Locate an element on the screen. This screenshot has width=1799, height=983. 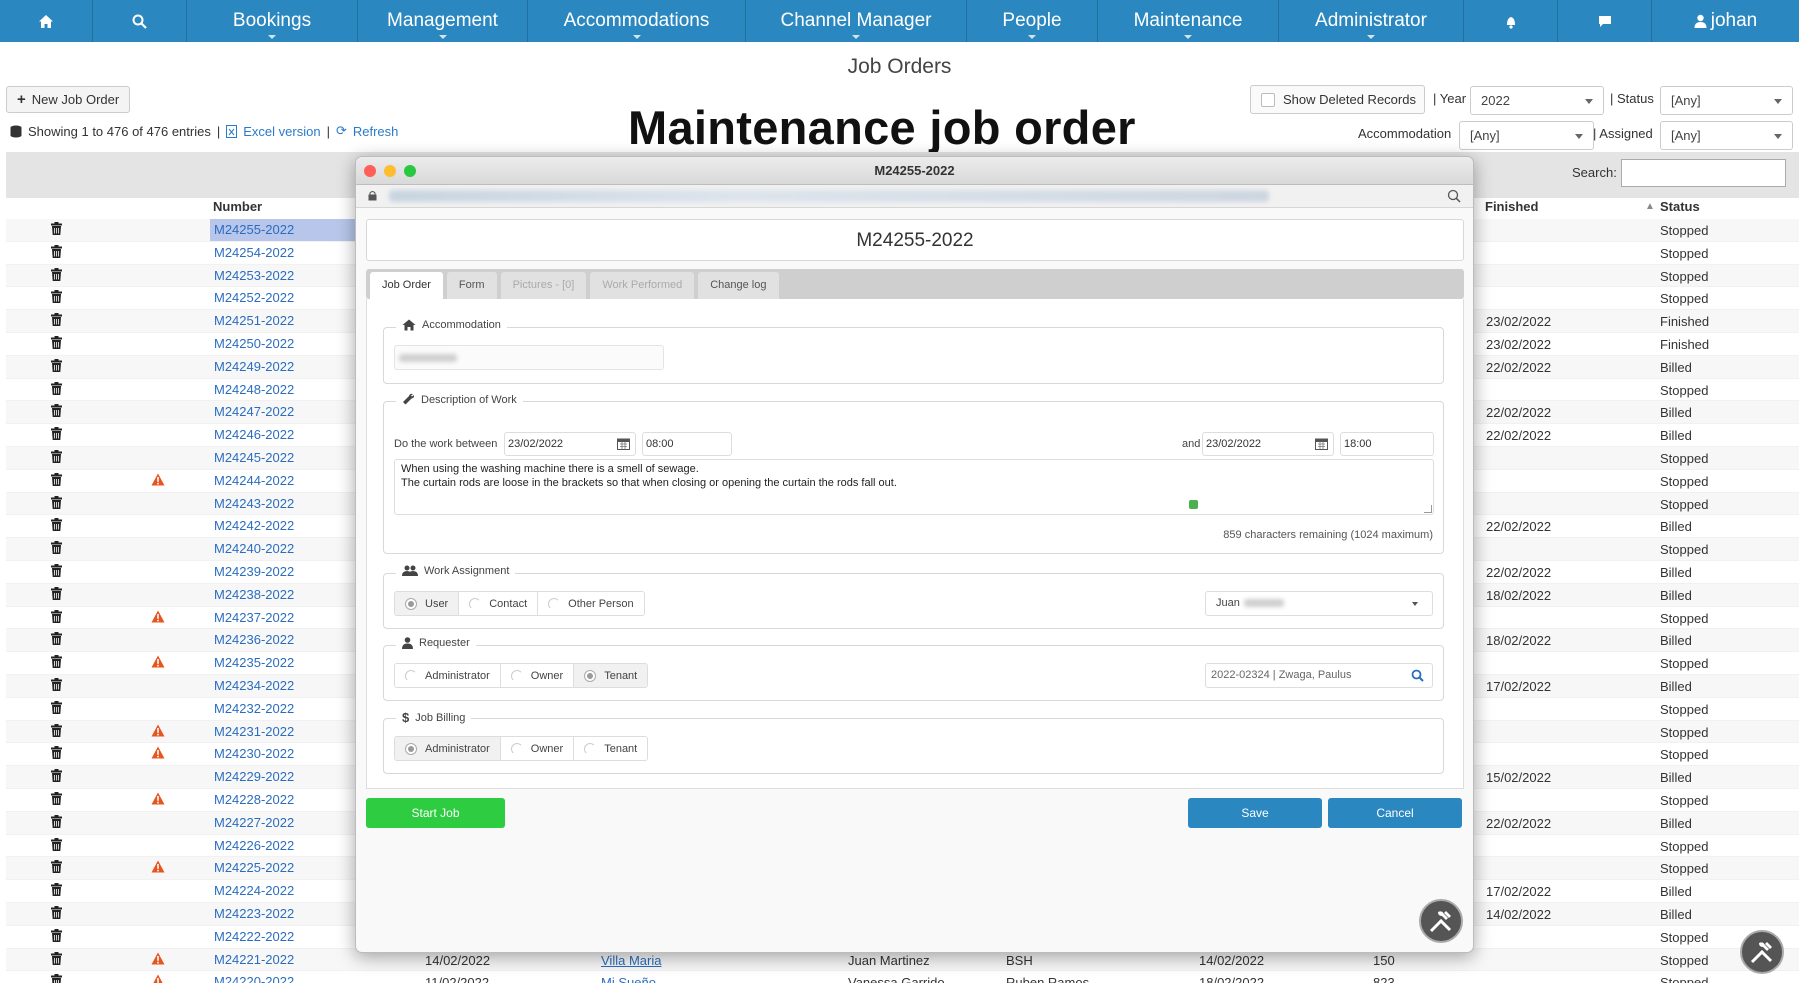
job-number-link: M24239-2022 is located at coordinates (285, 572).